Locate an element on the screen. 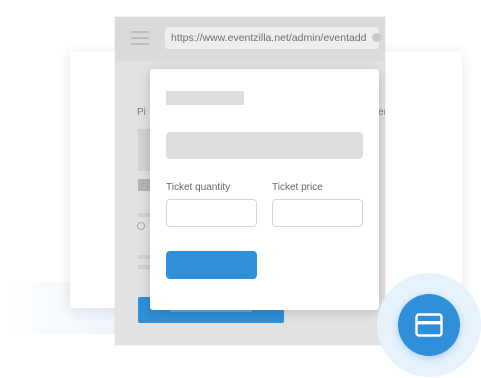  payment-fab-button is located at coordinates (429, 325).